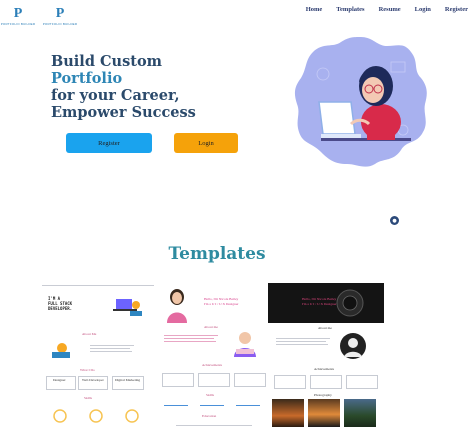  Describe the element at coordinates (61, 383) in the screenshot. I see `service-card: Designer` at that location.